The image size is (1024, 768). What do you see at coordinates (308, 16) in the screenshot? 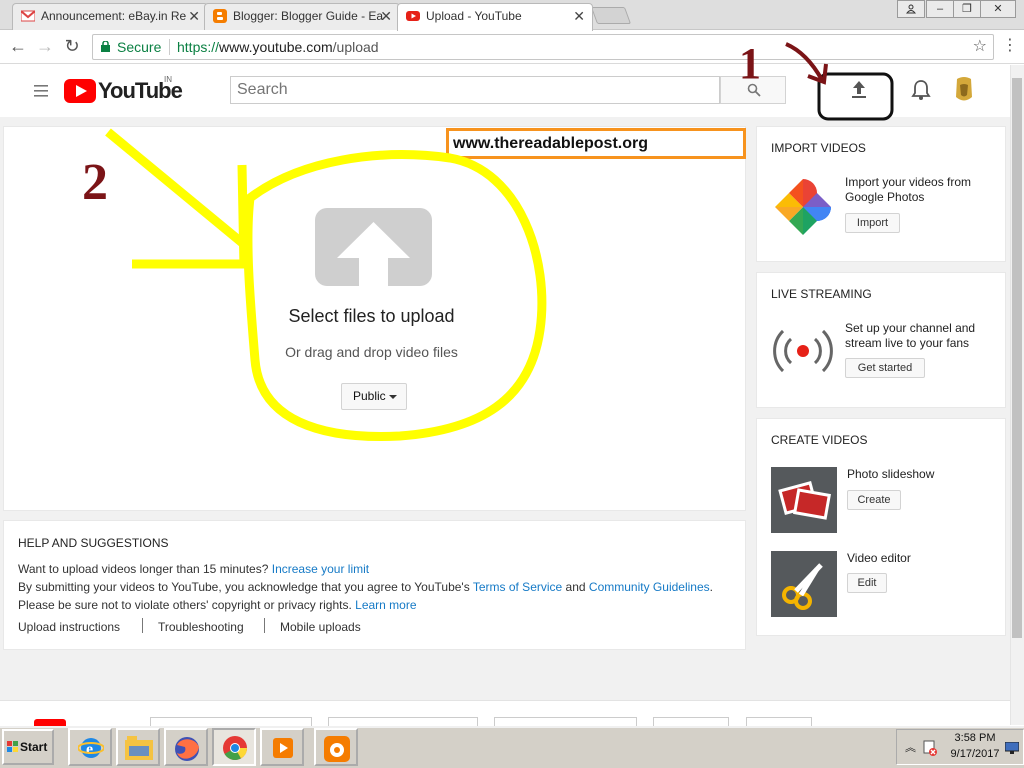
I see `tab-title: Blogger: Blogger Guide - Ea` at bounding box center [308, 16].